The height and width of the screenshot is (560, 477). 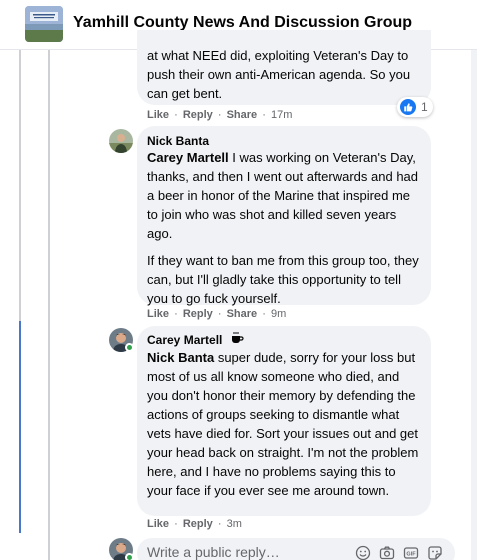 I want to click on svg-text: GIF, so click(x=411, y=555).